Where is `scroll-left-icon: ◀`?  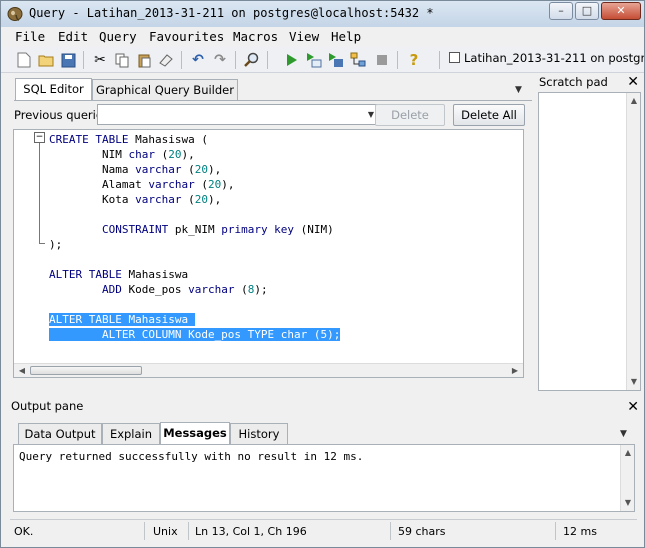 scroll-left-icon: ◀ is located at coordinates (22, 371).